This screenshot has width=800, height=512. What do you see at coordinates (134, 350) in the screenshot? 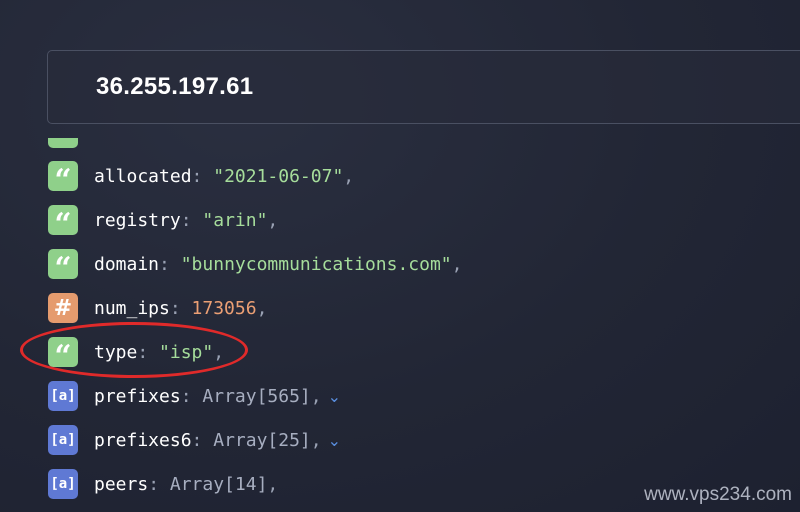
I see `red-highlight-ellipse` at bounding box center [134, 350].